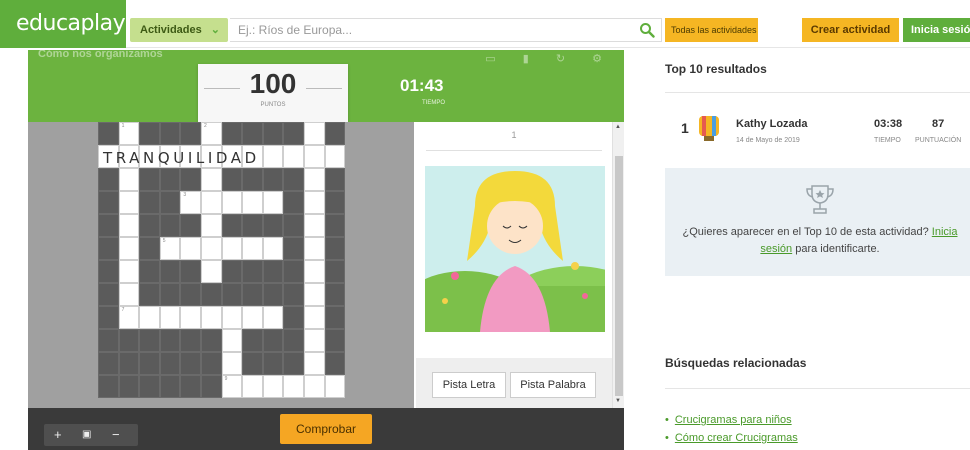 The image size is (970, 450). Describe the element at coordinates (515, 249) in the screenshot. I see `clue-illustration` at that location.